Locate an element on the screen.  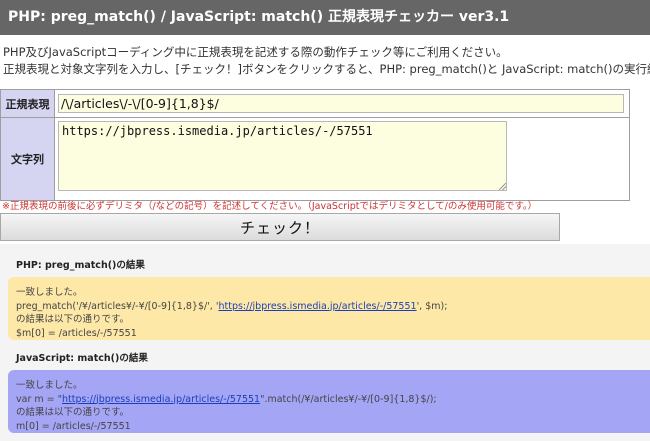
php-result-heading: PHP: preg_match()の結果 is located at coordinates (80, 265).